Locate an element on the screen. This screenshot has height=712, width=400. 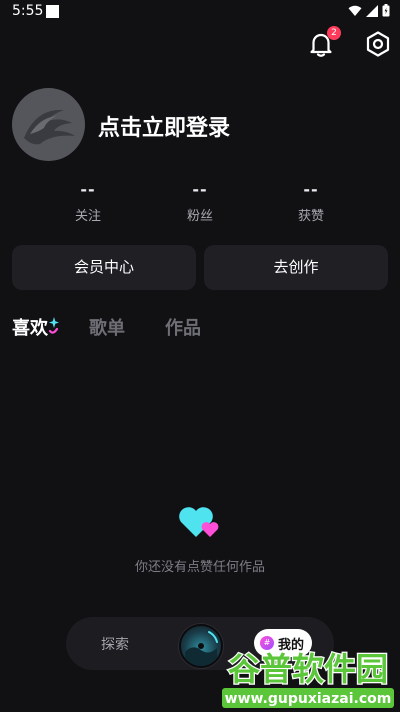
stat-label: 获赞 is located at coordinates (310, 216).